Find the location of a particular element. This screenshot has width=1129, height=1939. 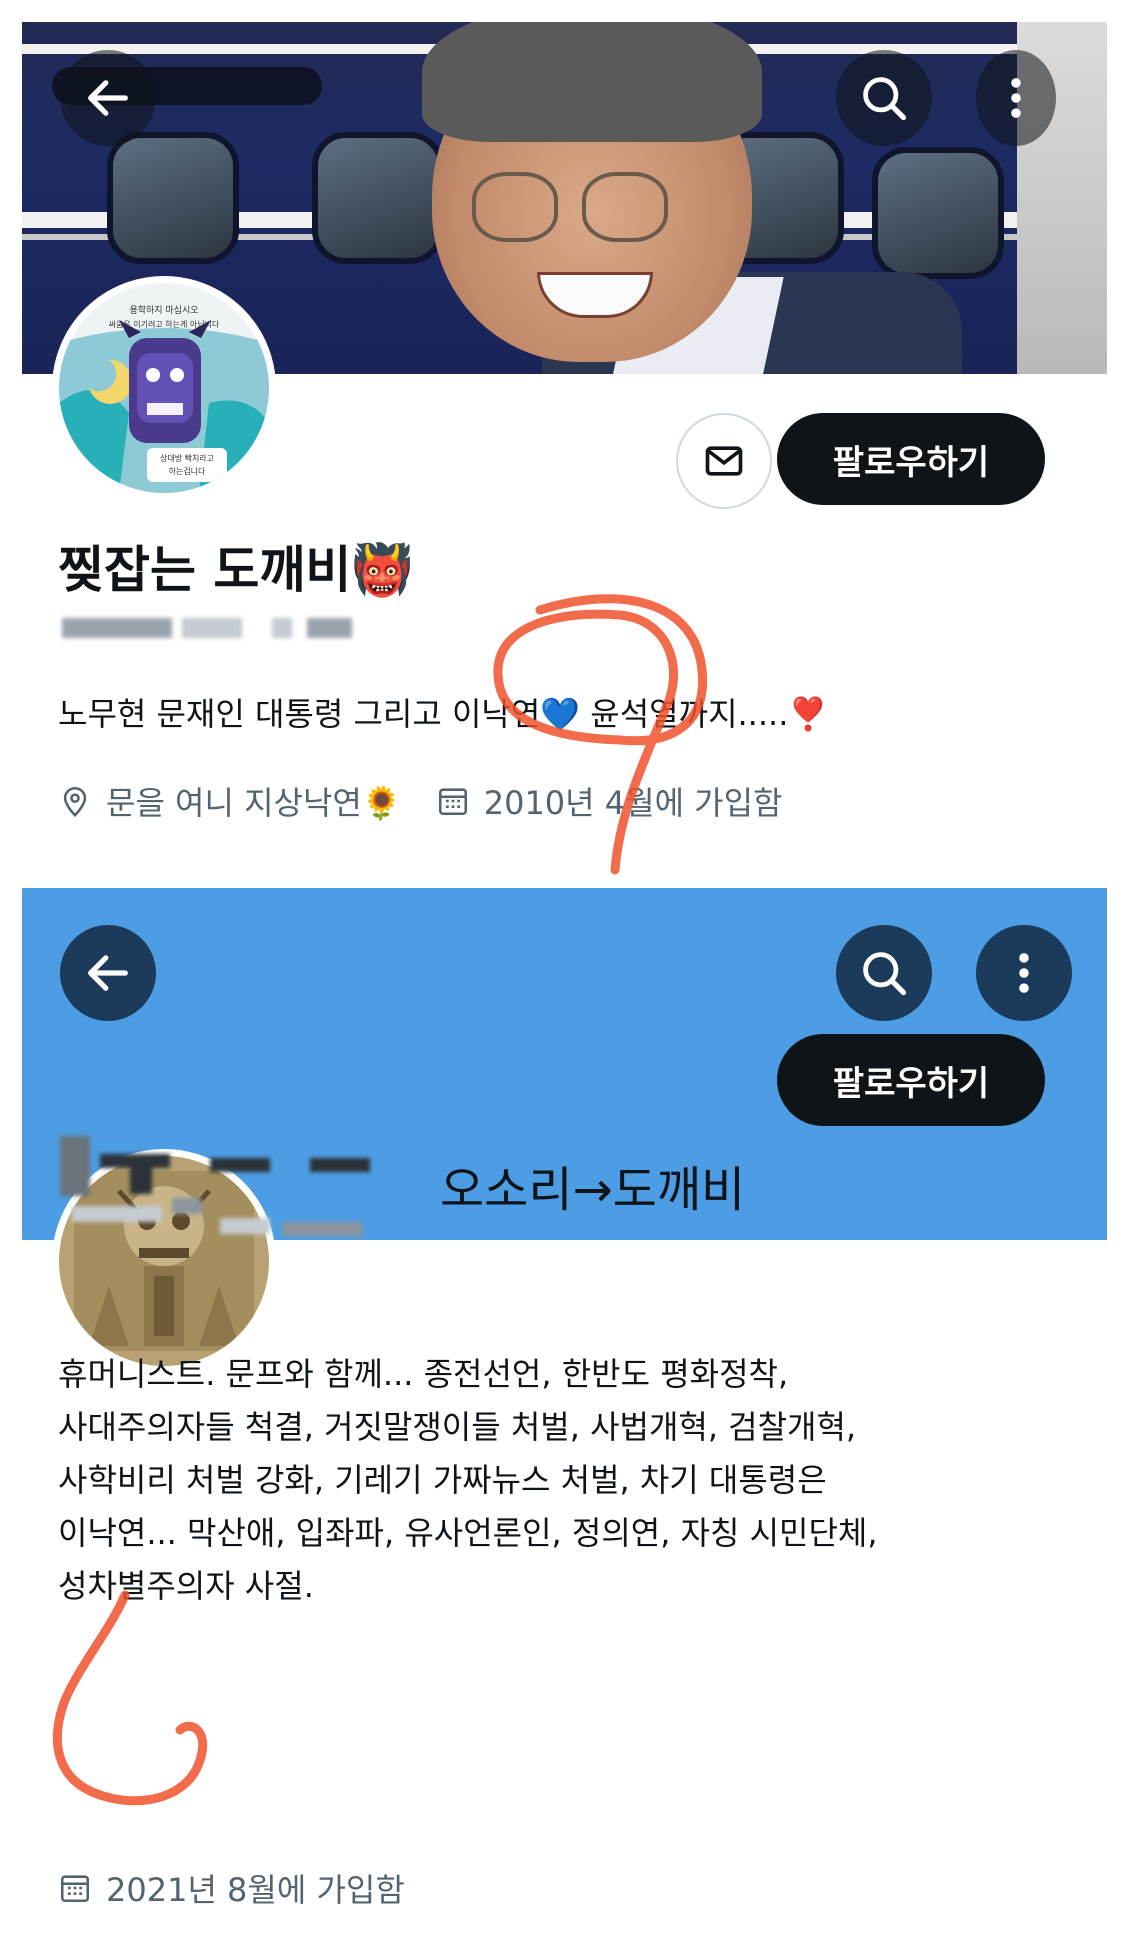

joined-date: 2021년 8월에 가입함 is located at coordinates (255, 1890).